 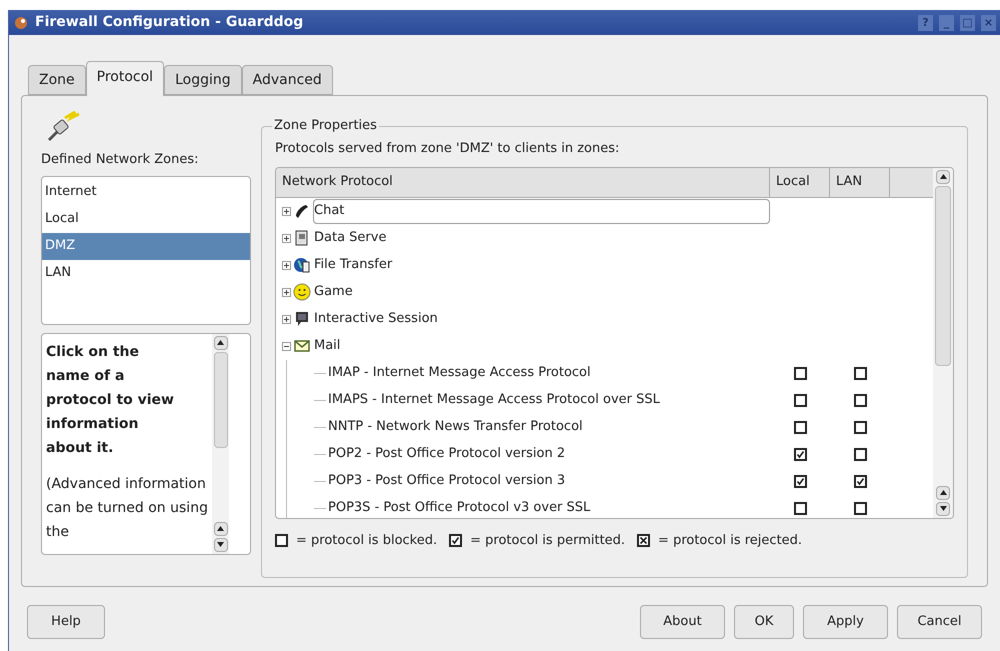 What do you see at coordinates (302, 319) in the screenshot?
I see `terminal-icon` at bounding box center [302, 319].